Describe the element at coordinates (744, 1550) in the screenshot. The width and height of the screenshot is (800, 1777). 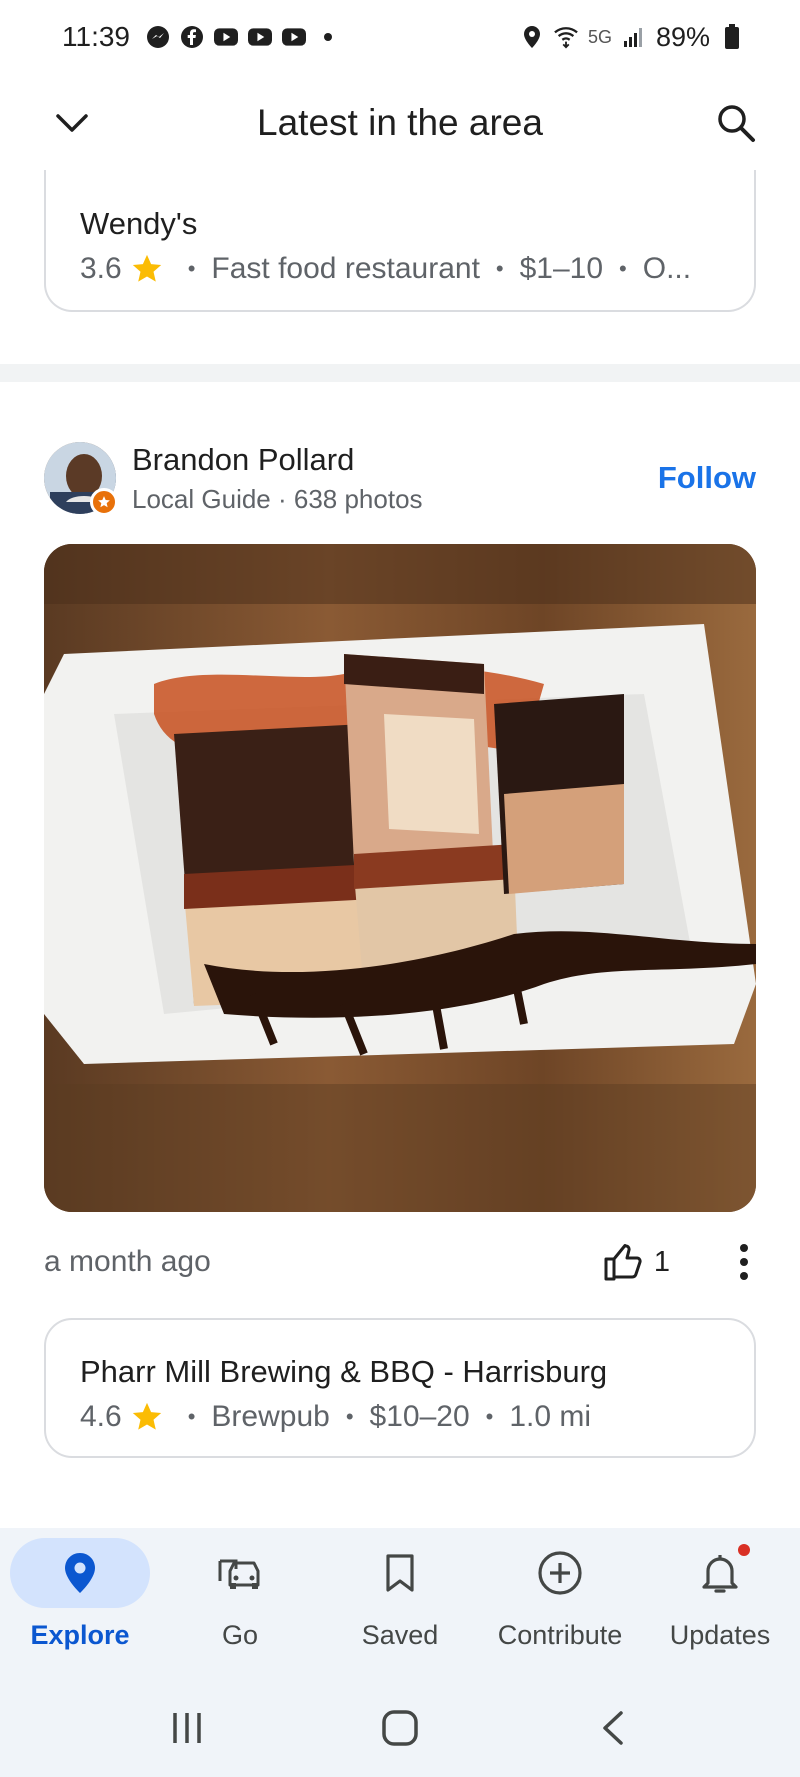
I see `notification-dot` at that location.